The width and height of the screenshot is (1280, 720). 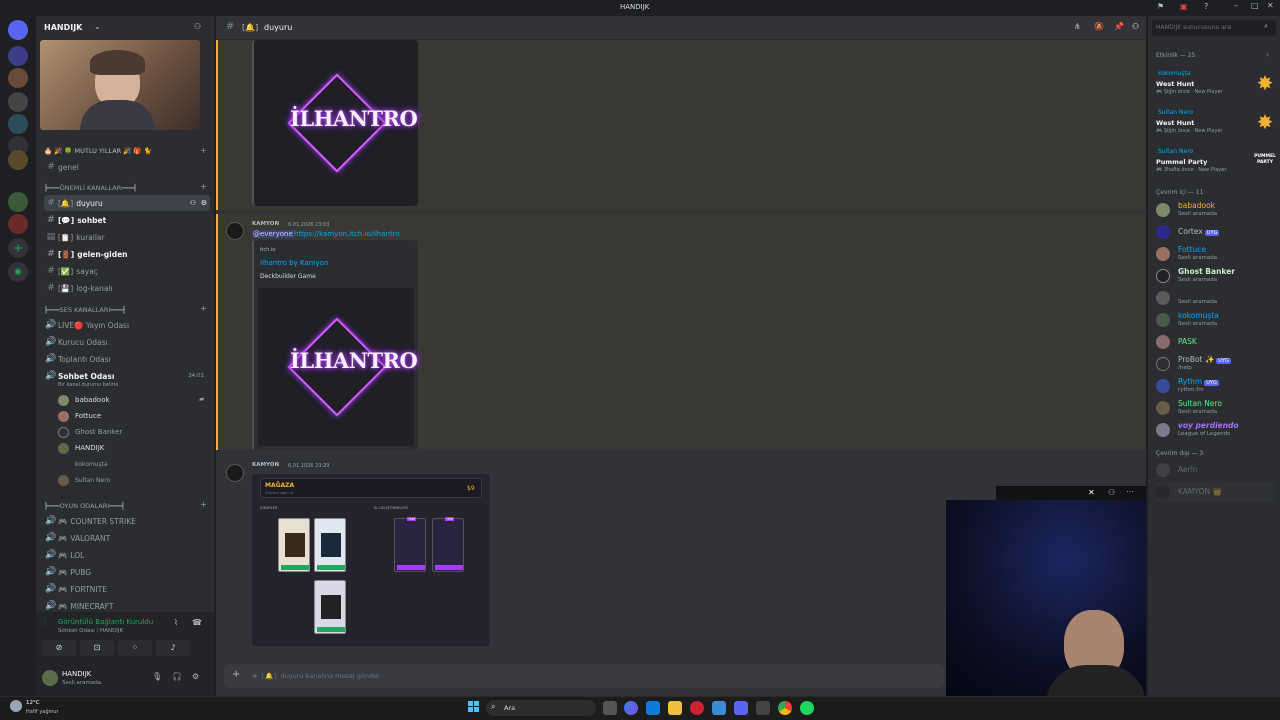 I want to click on signal-icon: ⫶, so click(x=45, y=623).